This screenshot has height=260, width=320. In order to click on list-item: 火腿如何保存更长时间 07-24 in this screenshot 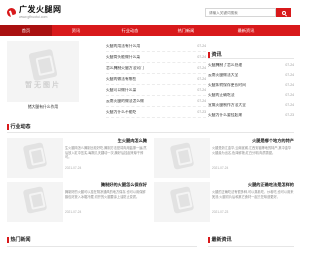, I will do `click(251, 85)`.